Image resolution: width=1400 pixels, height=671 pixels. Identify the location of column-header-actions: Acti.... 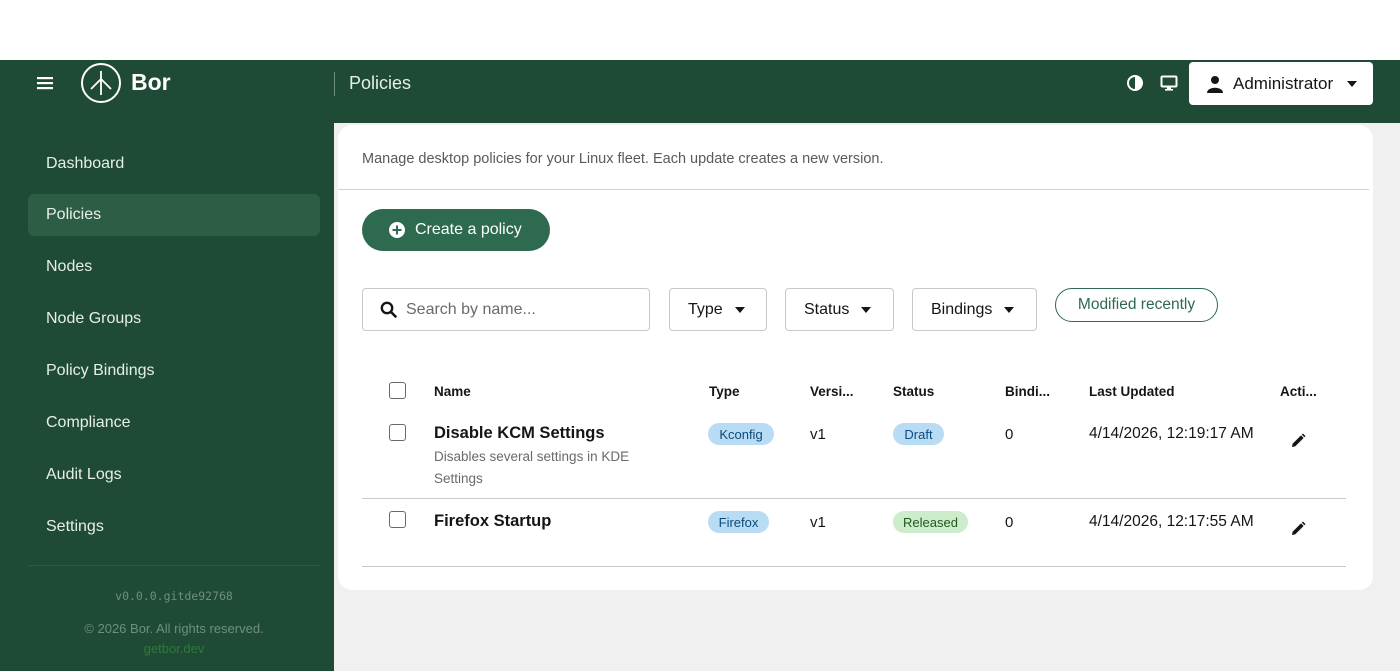
(1298, 391).